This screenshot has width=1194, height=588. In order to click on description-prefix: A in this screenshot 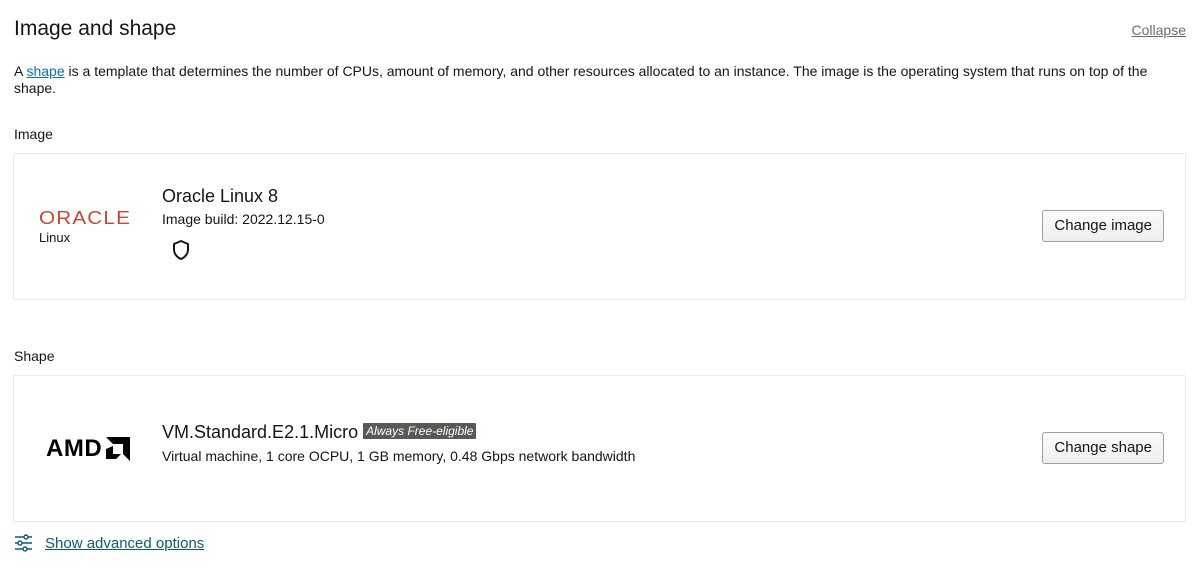, I will do `click(20, 71)`.